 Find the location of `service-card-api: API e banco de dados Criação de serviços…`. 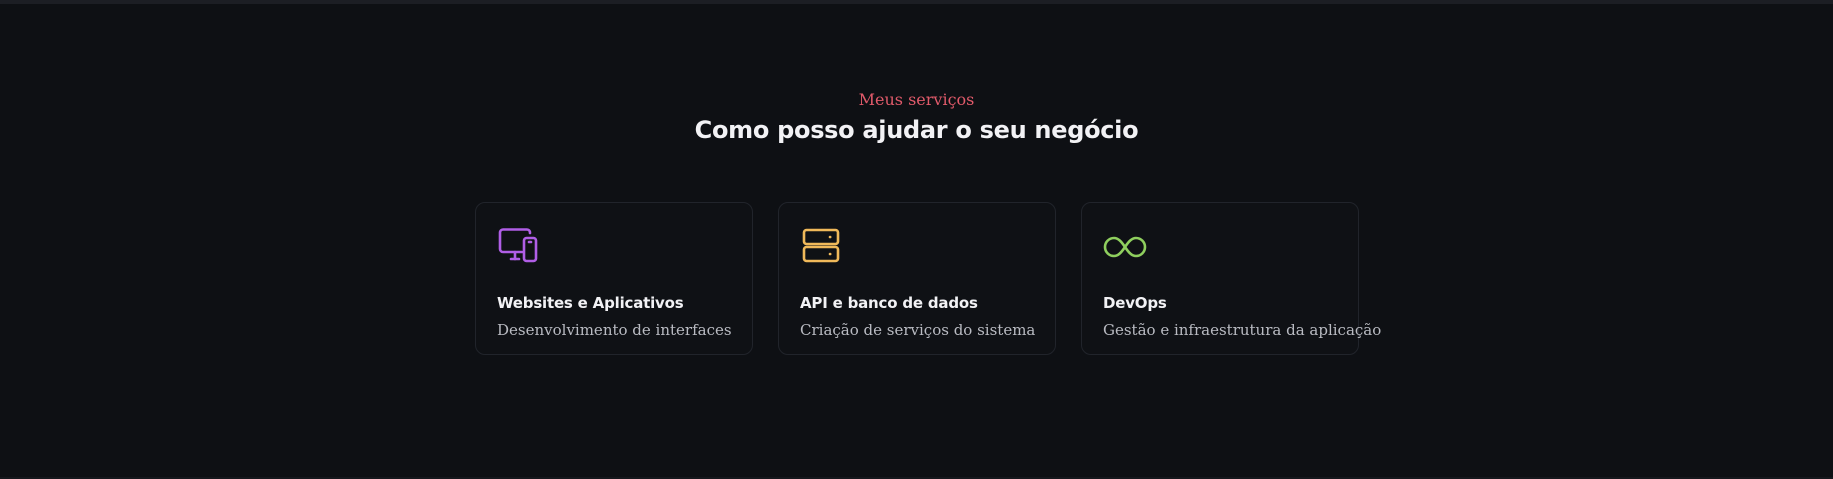

service-card-api: API e banco de dados Criação de serviços… is located at coordinates (917, 278).